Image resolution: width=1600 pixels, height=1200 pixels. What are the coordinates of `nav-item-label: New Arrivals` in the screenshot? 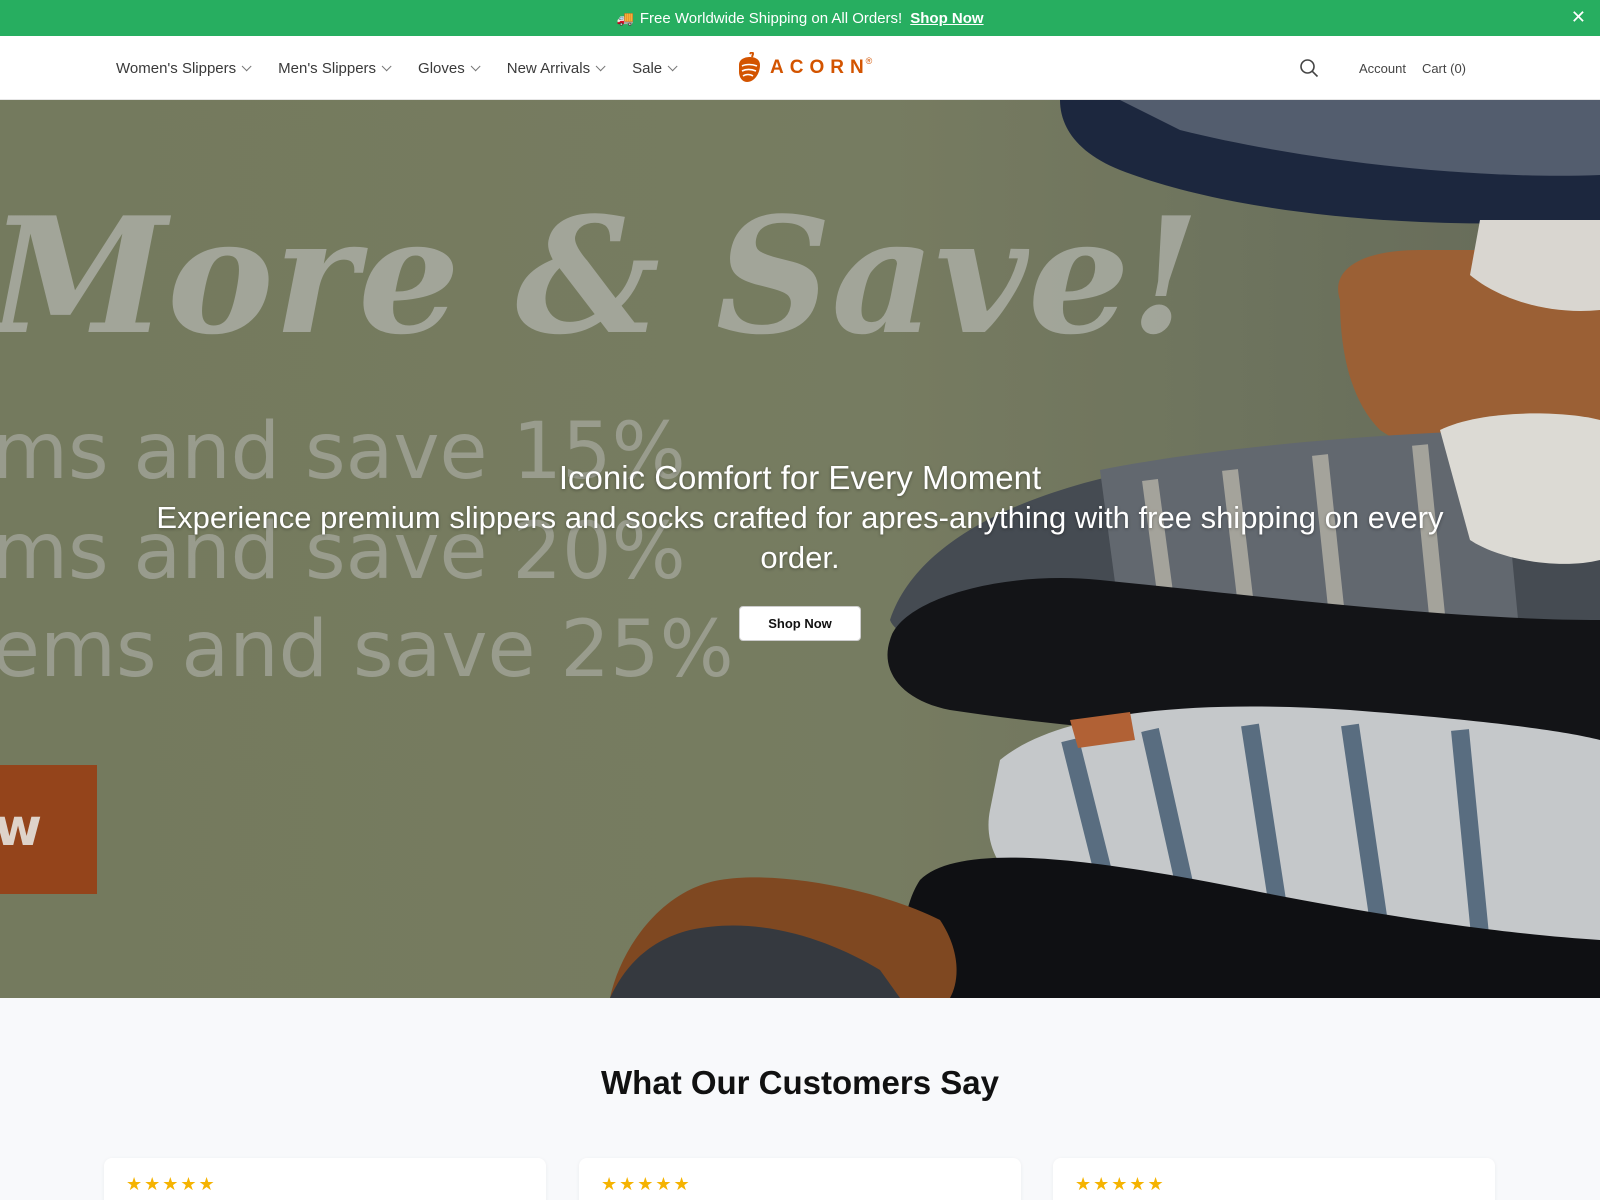 It's located at (548, 68).